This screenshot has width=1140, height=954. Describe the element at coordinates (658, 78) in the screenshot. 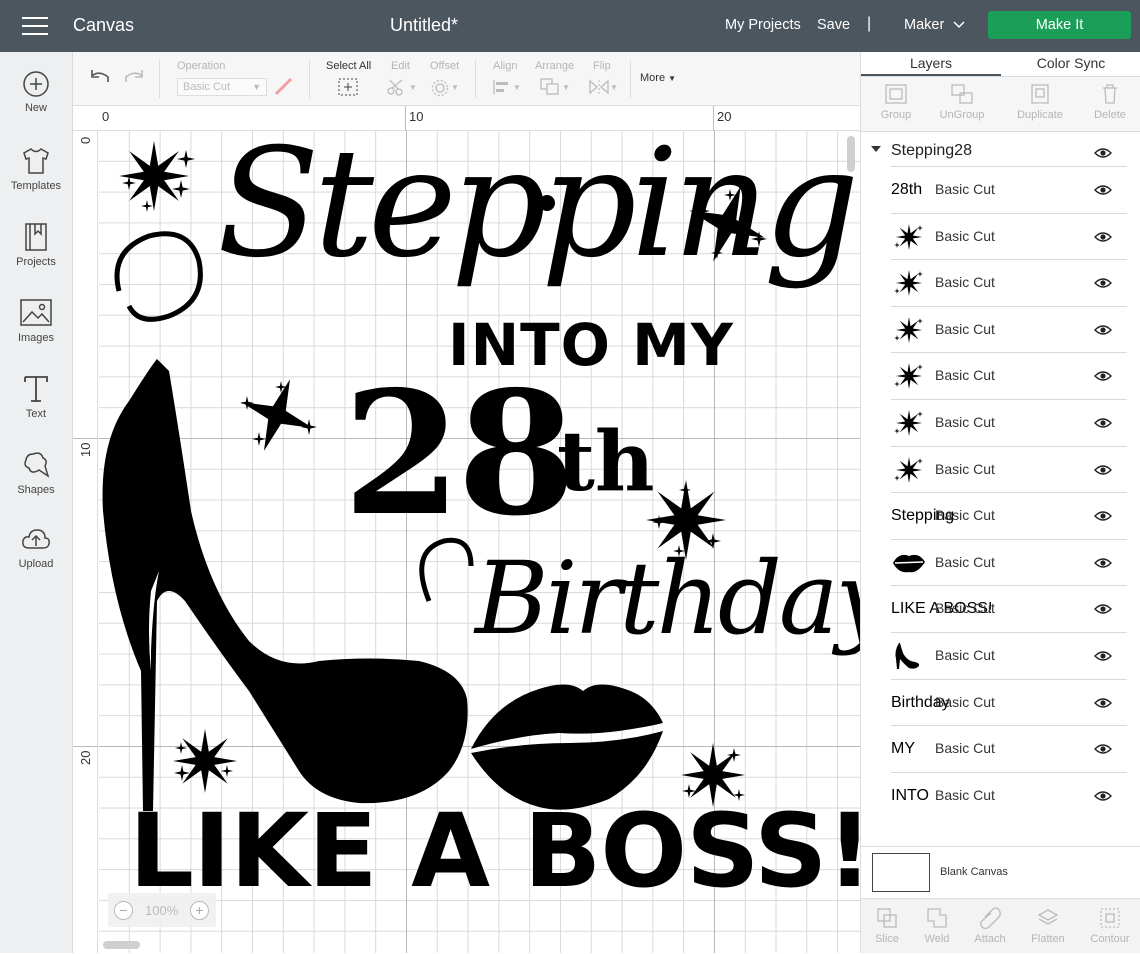

I see `more-menu: More ▼` at that location.